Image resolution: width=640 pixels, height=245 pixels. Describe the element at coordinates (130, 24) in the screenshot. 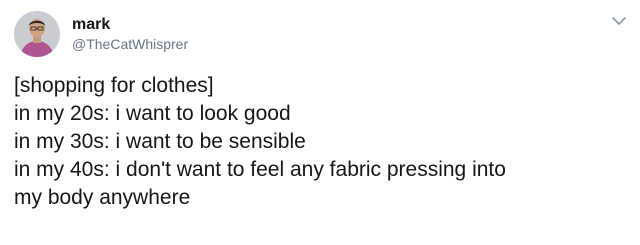

I see `author-display-name: mark` at that location.